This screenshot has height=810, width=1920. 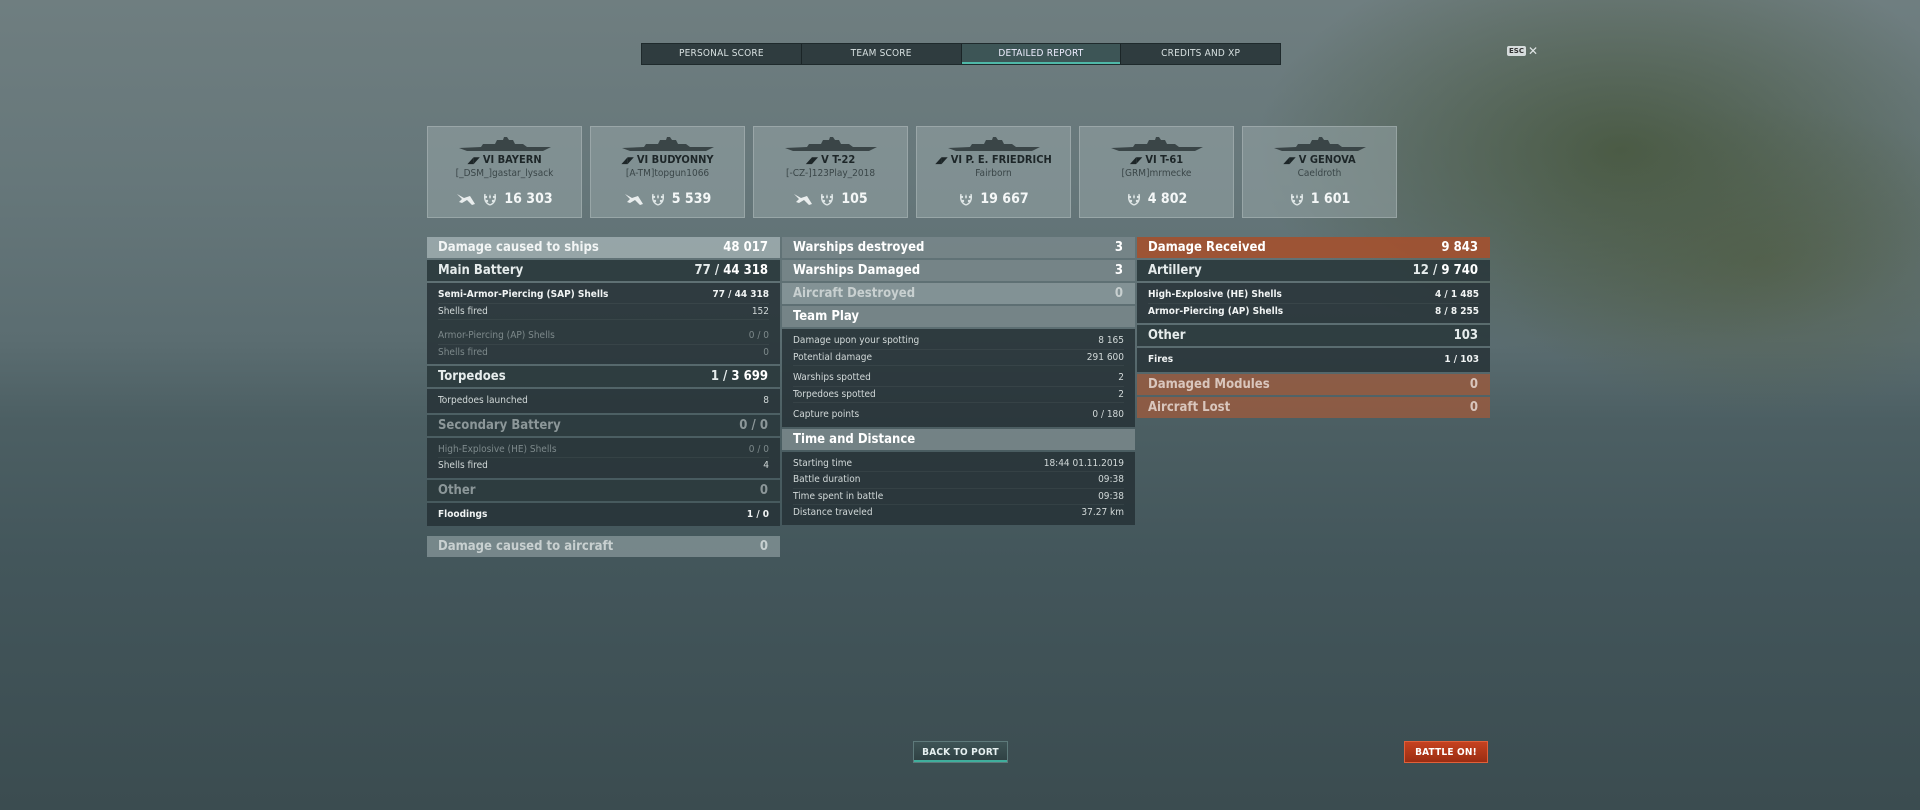 I want to click on ship-card: ◢◤ VI BUDYONNY [A-TM]topgun1066 5 539, so click(x=667, y=172).